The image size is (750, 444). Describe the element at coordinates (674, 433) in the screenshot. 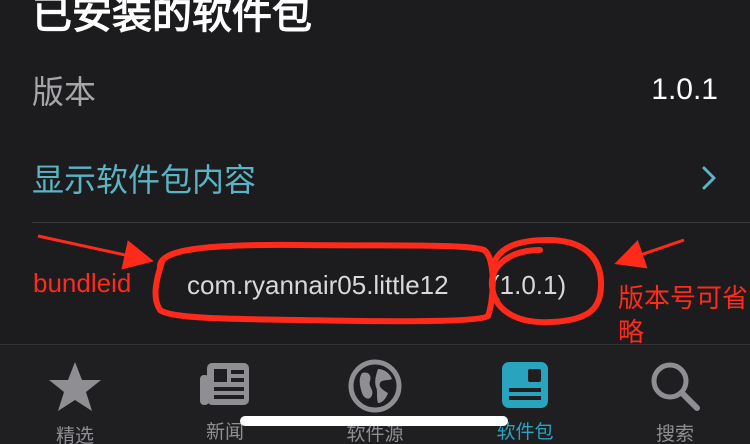

I see `tab-label: 搜索` at that location.